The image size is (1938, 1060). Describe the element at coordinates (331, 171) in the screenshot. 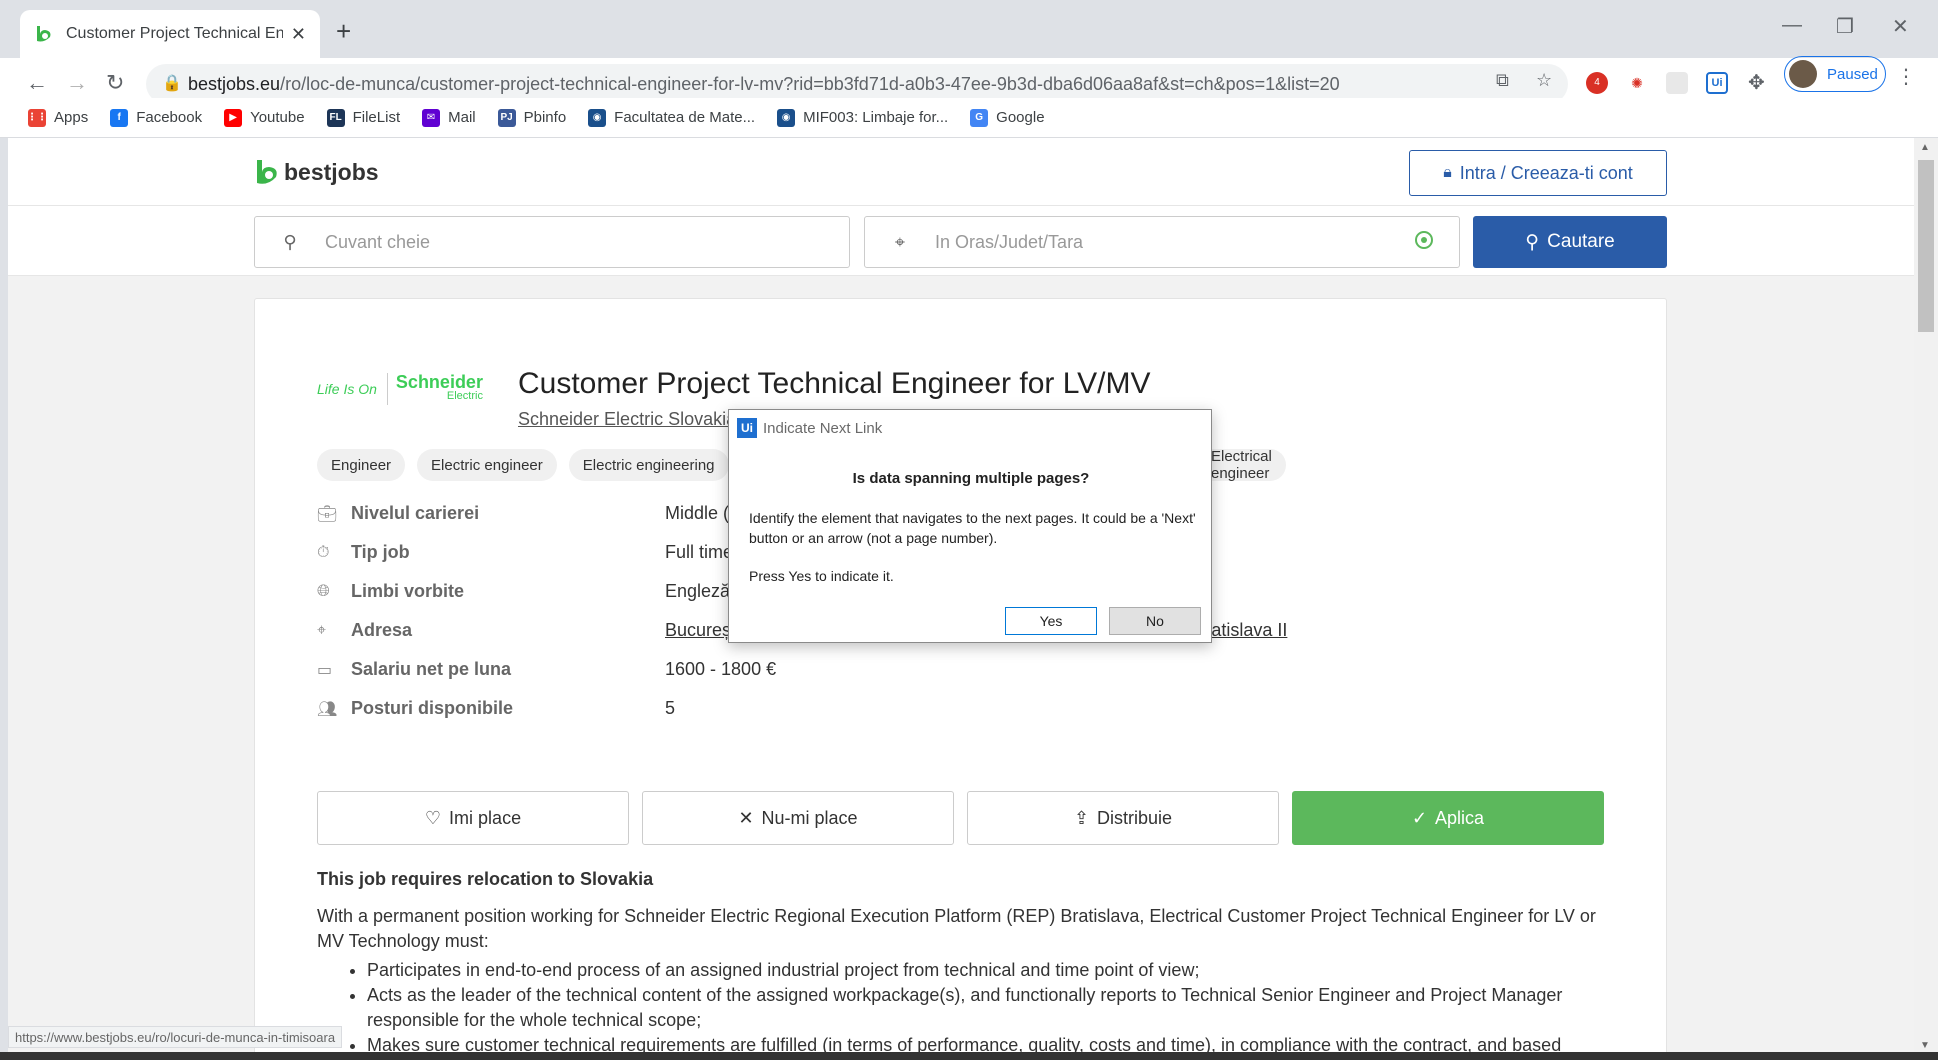

I see `logo-text: bestjobs` at that location.